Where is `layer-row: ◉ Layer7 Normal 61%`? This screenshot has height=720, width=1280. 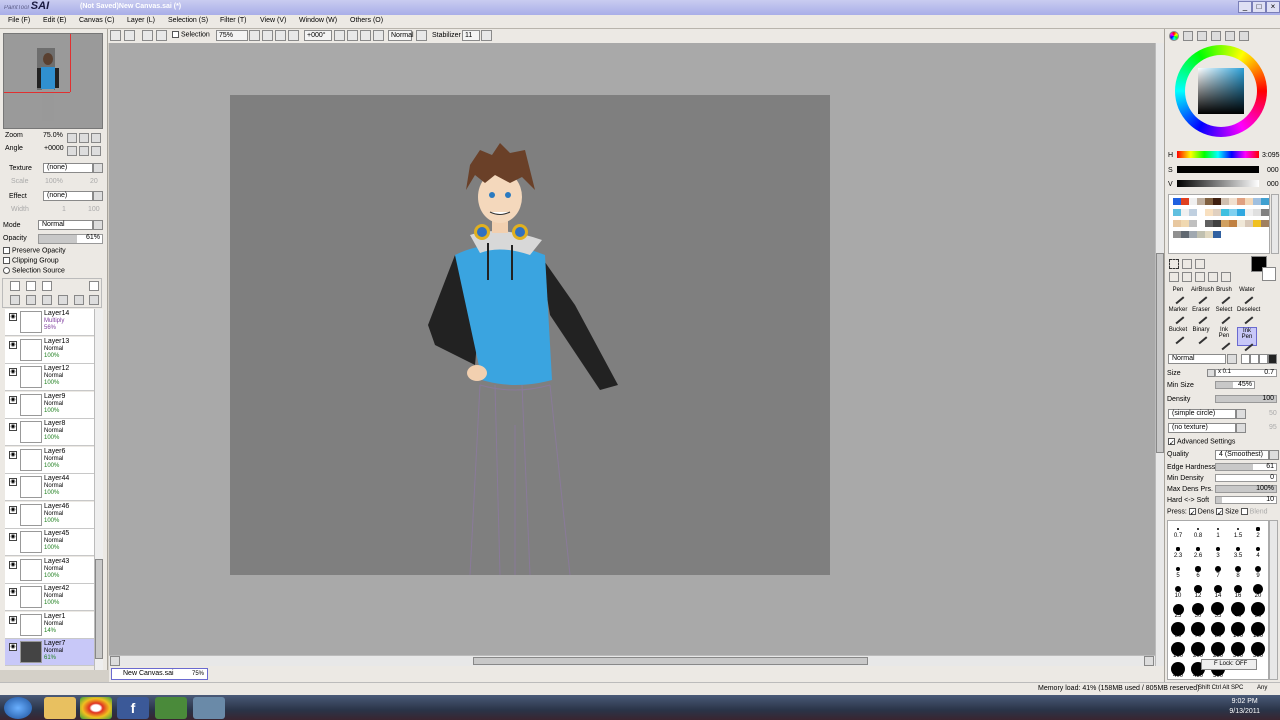 layer-row: ◉ Layer7 Normal 61% is located at coordinates (49, 652).